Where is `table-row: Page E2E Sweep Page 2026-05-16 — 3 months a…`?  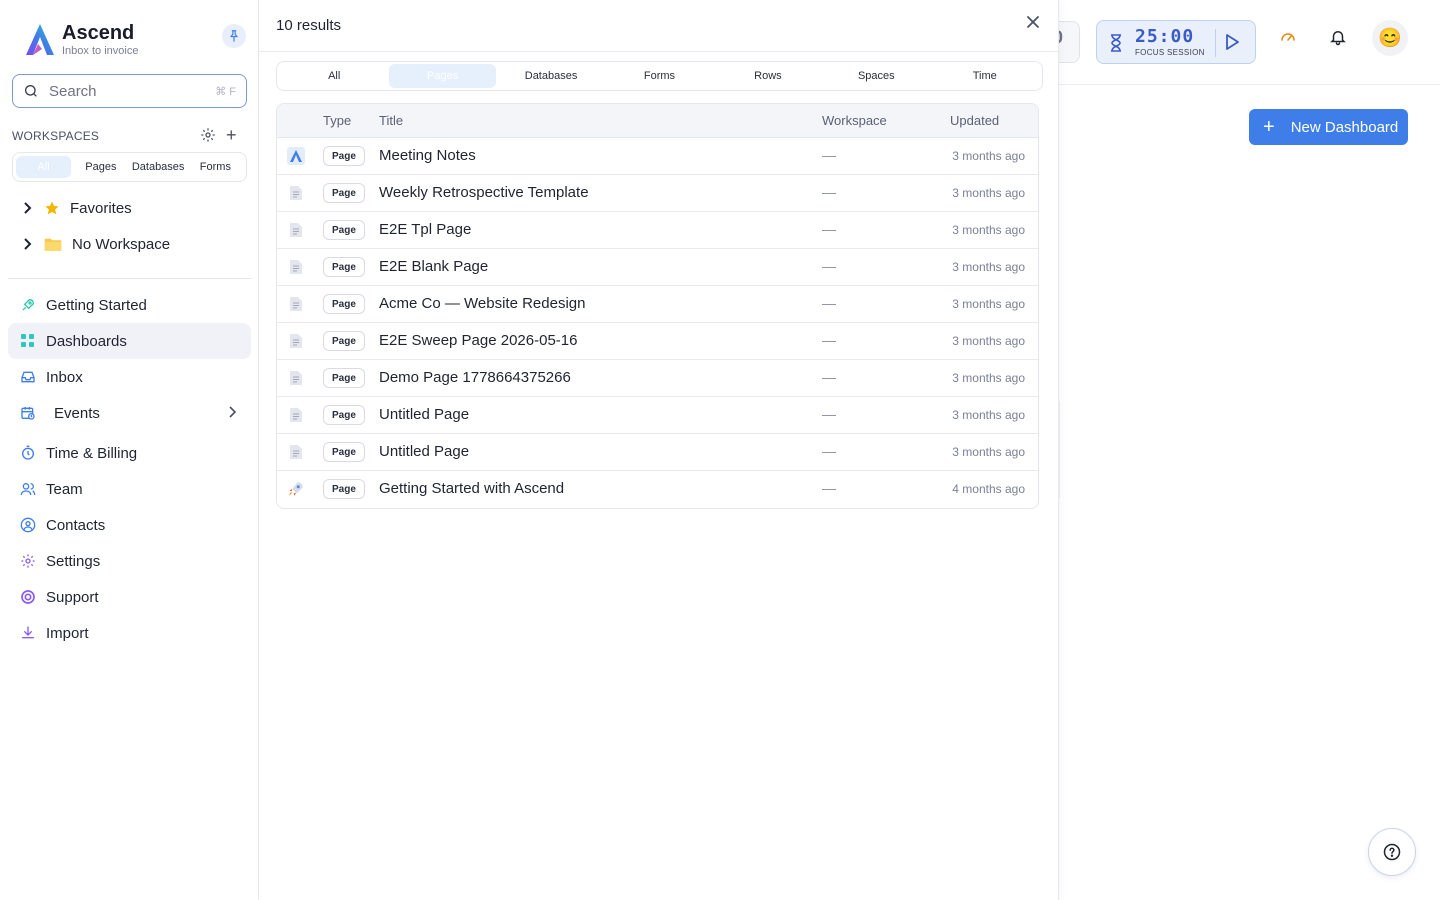 table-row: Page E2E Sweep Page 2026-05-16 — 3 months a… is located at coordinates (657, 341).